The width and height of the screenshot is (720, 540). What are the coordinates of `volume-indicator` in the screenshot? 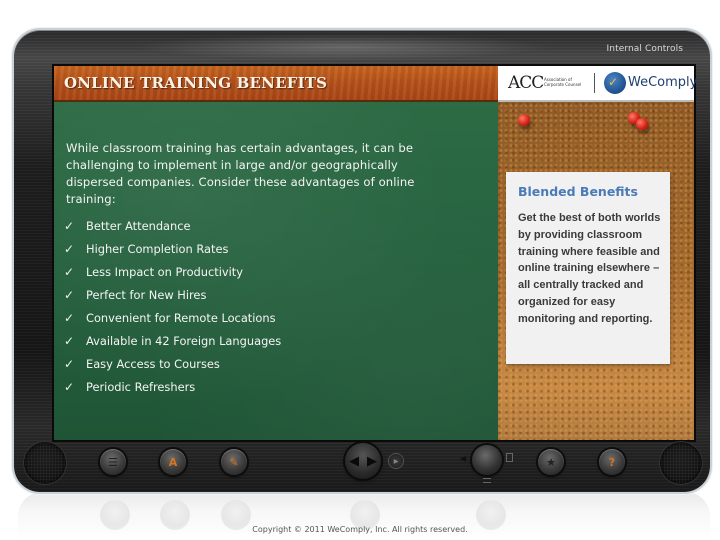 It's located at (487, 480).